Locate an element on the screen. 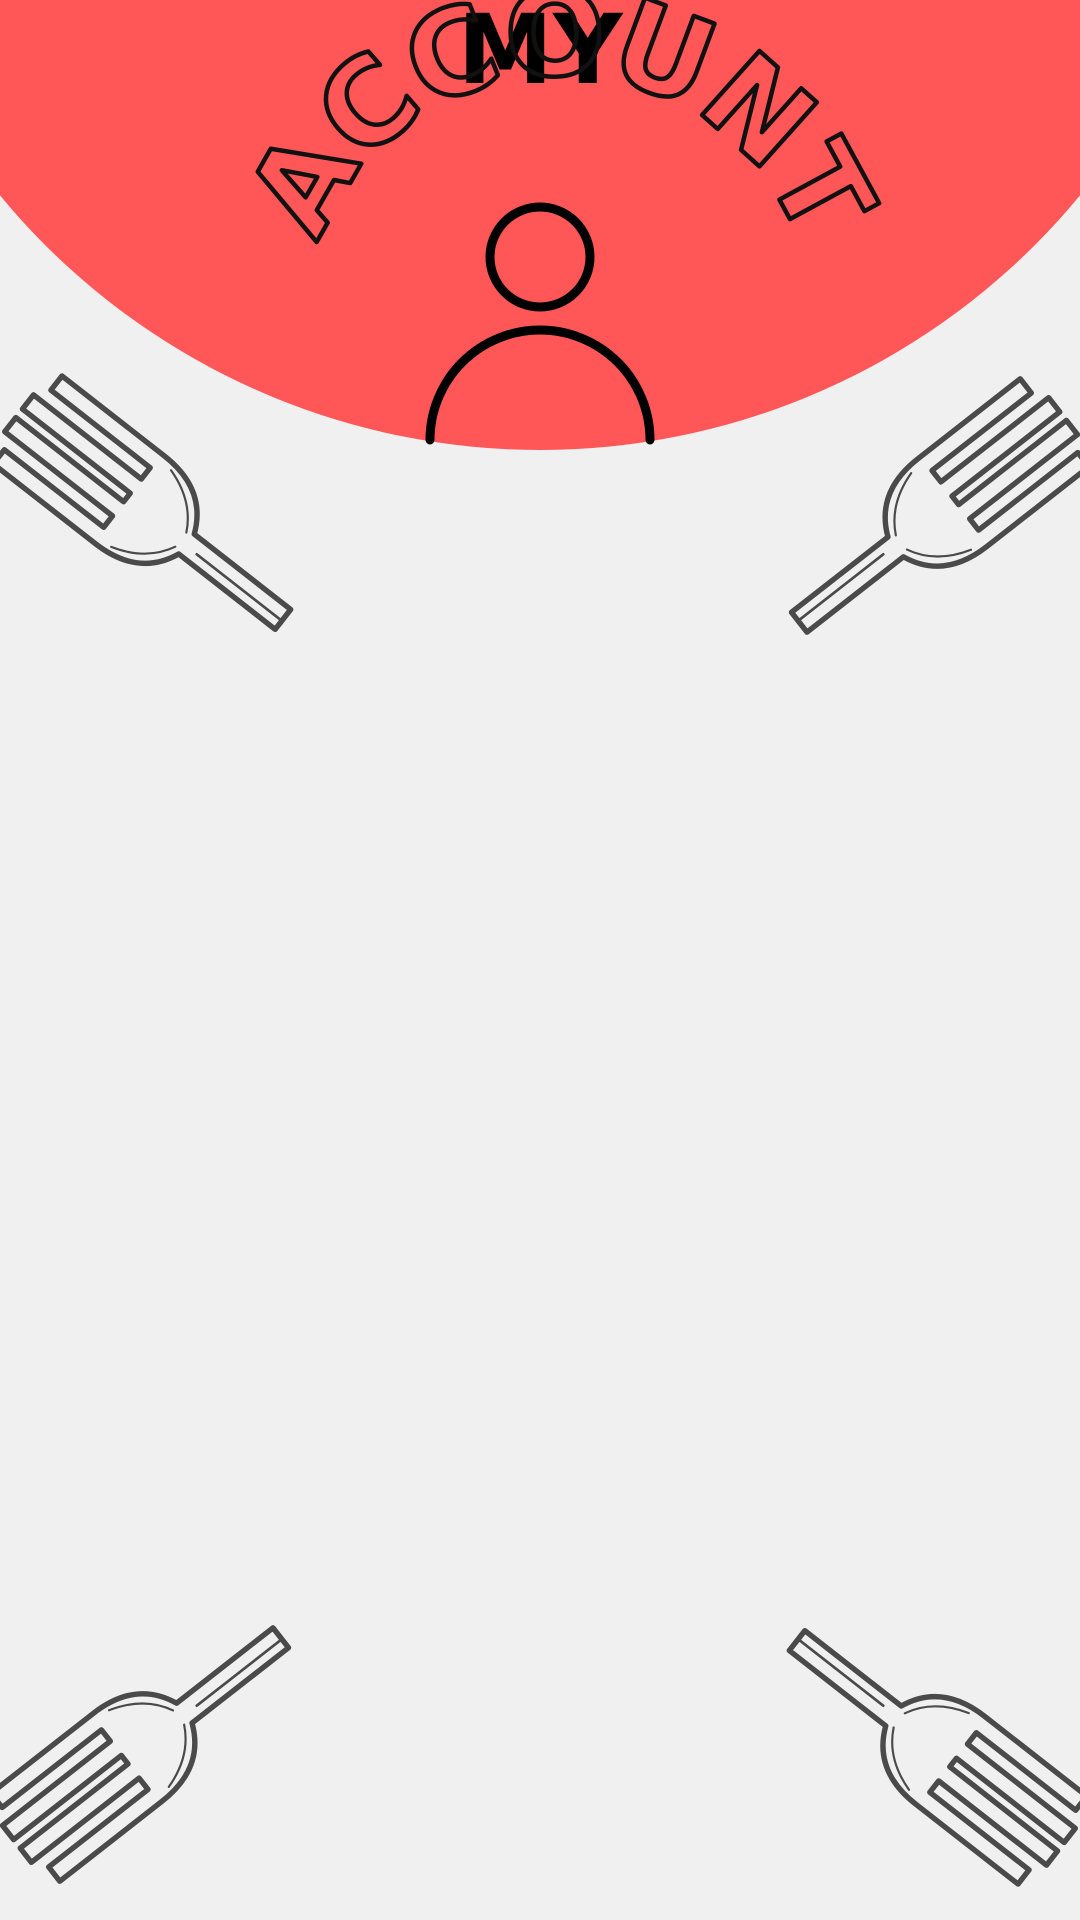 This screenshot has height=1920, width=1080. user-avatar-icon is located at coordinates (540, 325).